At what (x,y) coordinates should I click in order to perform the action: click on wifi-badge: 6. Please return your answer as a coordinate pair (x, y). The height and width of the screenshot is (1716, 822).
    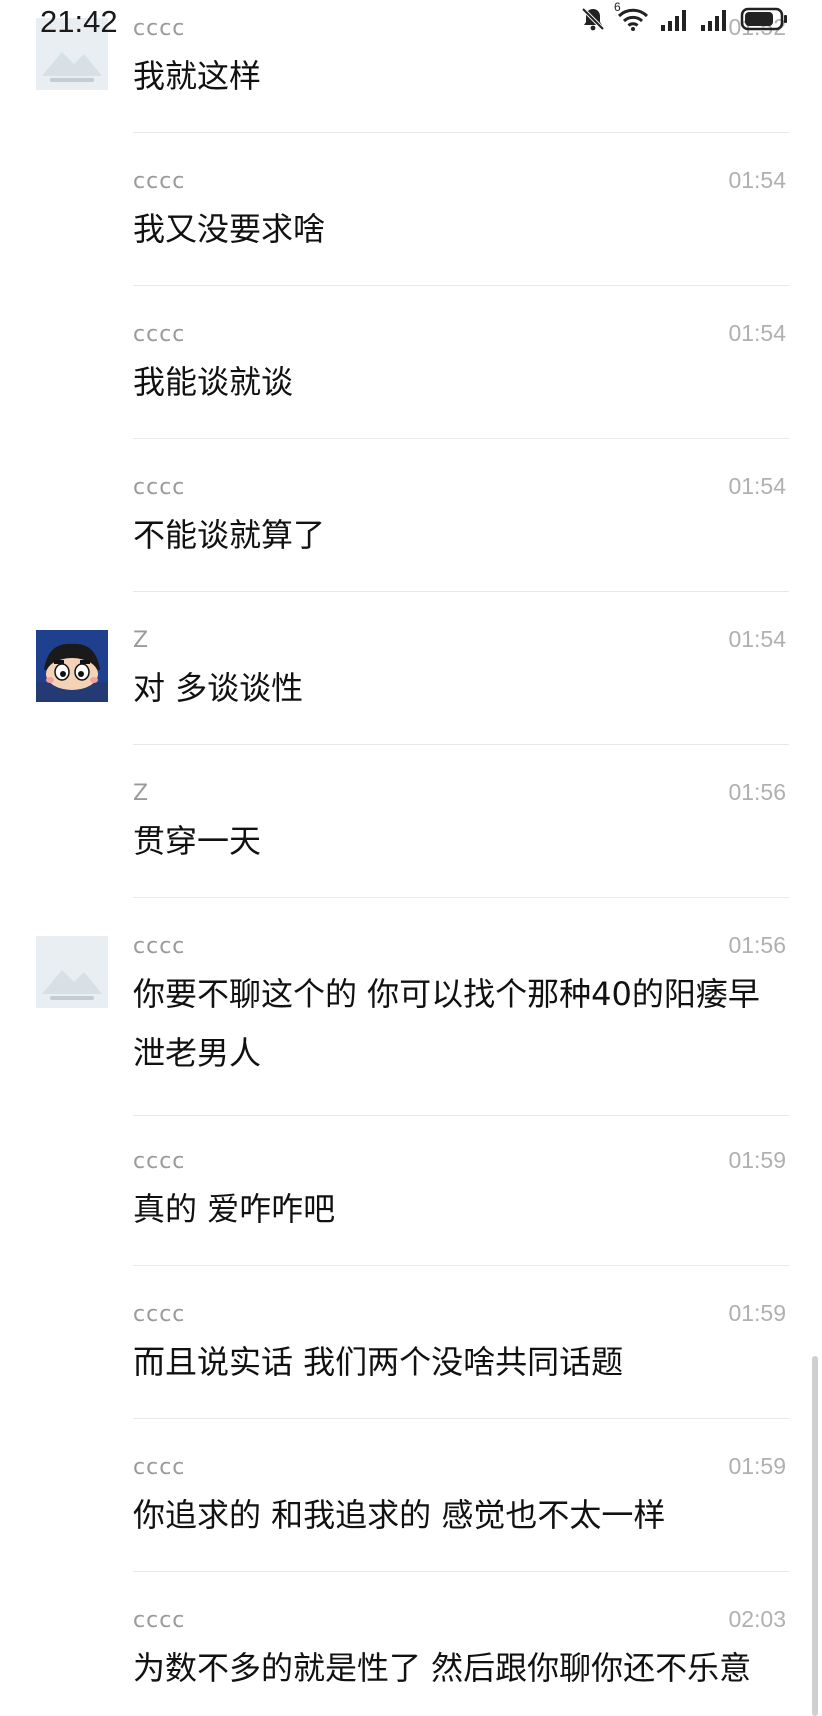
    Looking at the image, I should click on (617, 7).